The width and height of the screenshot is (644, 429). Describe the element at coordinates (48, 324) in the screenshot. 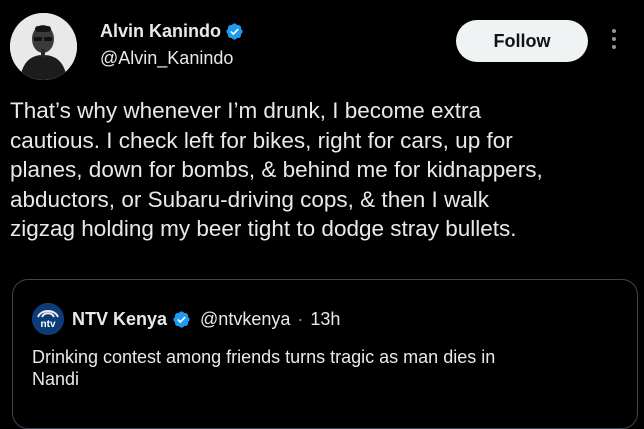

I see `ntv-logo-text: ntv` at that location.